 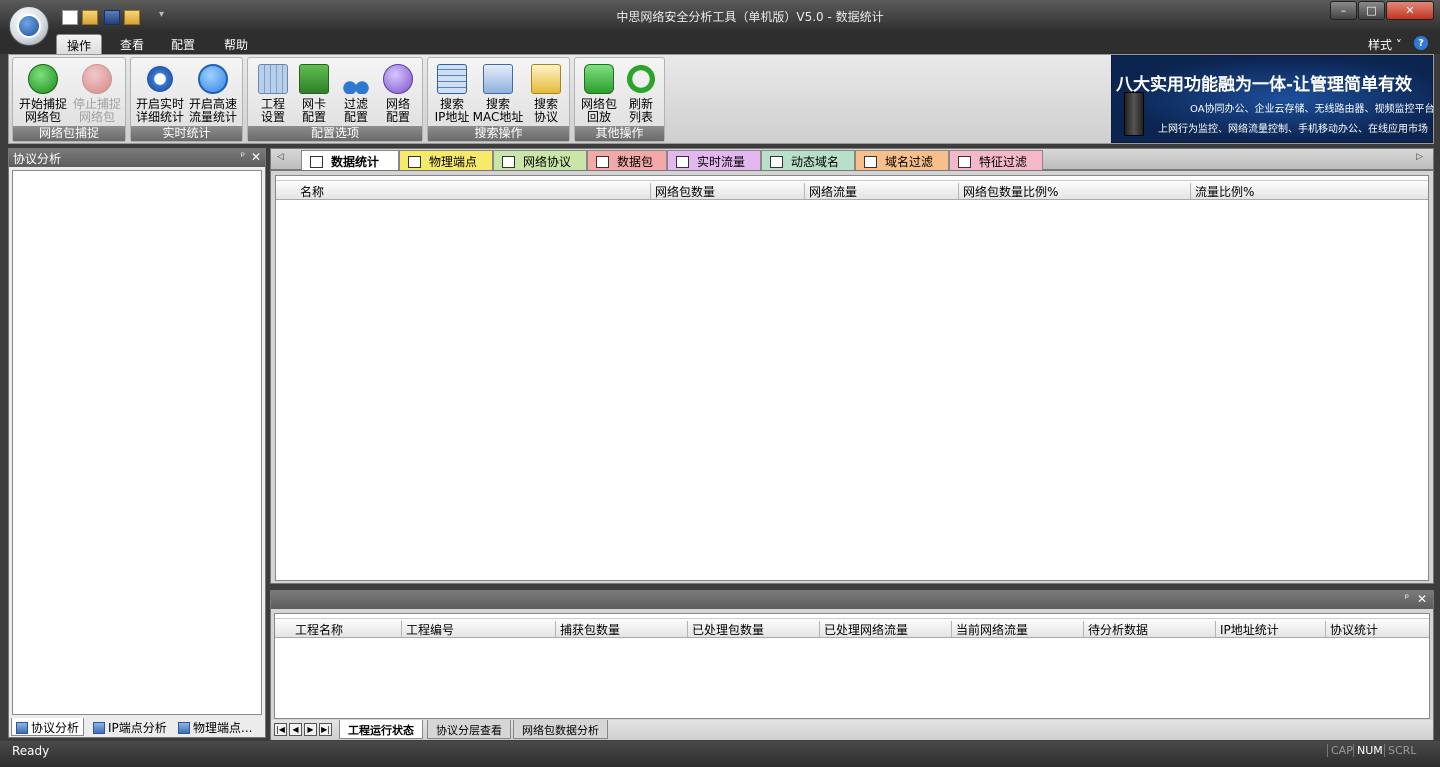 I want to click on scroll-right-icon: ▷, so click(x=1419, y=157).